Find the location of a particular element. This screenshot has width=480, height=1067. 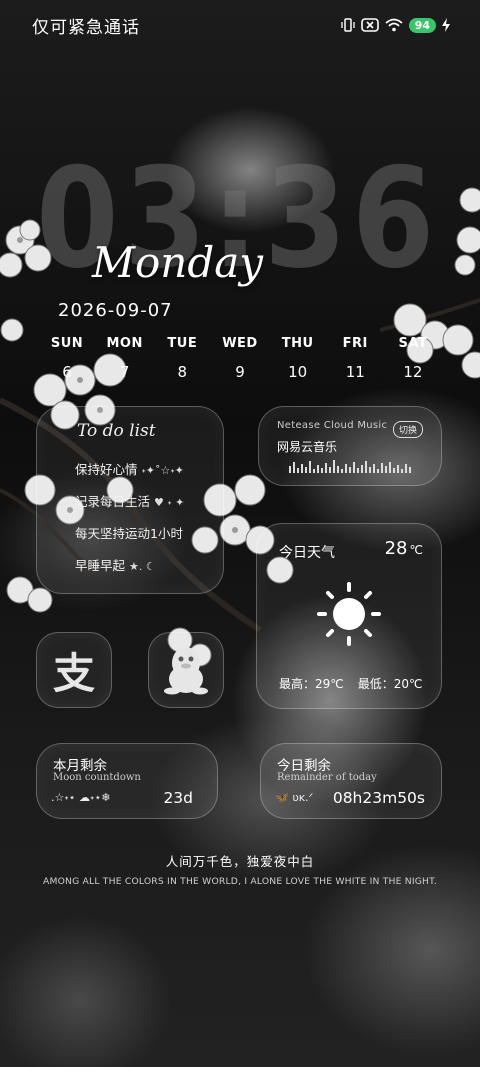

weekday-wed: WED 9 is located at coordinates (240, 358).